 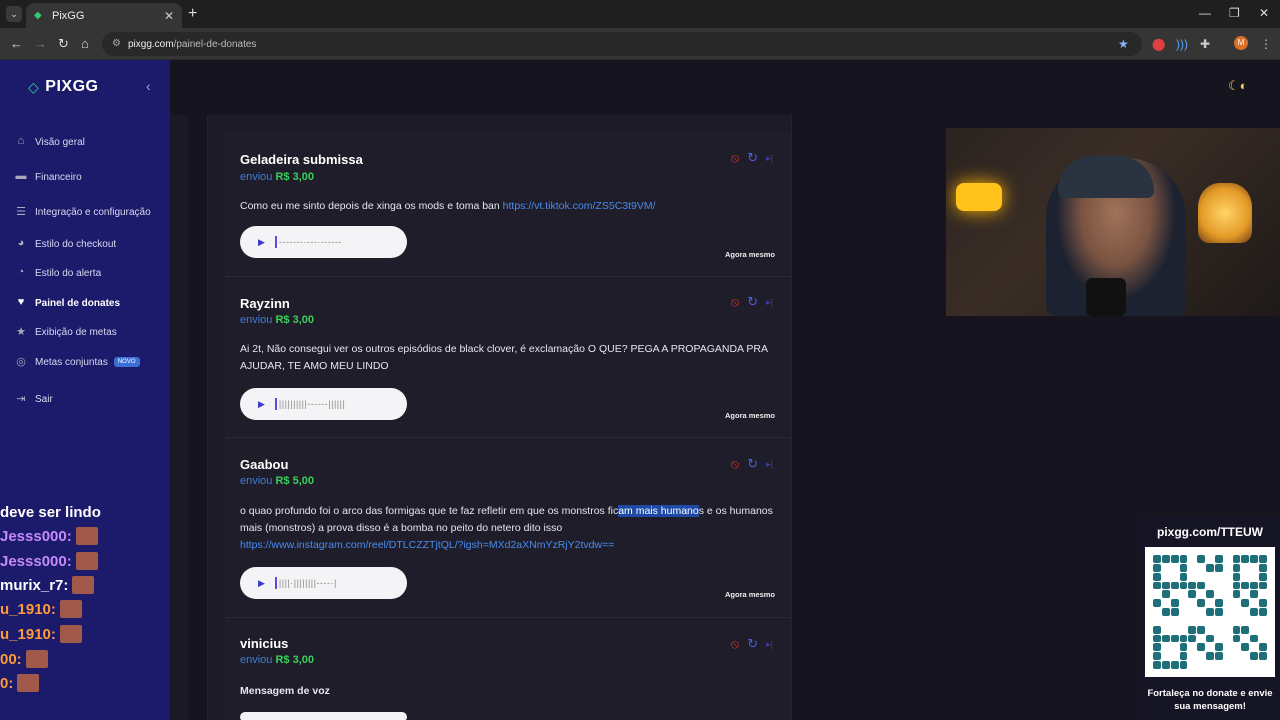 I want to click on tab-search-icon: ⌄, so click(x=14, y=14).